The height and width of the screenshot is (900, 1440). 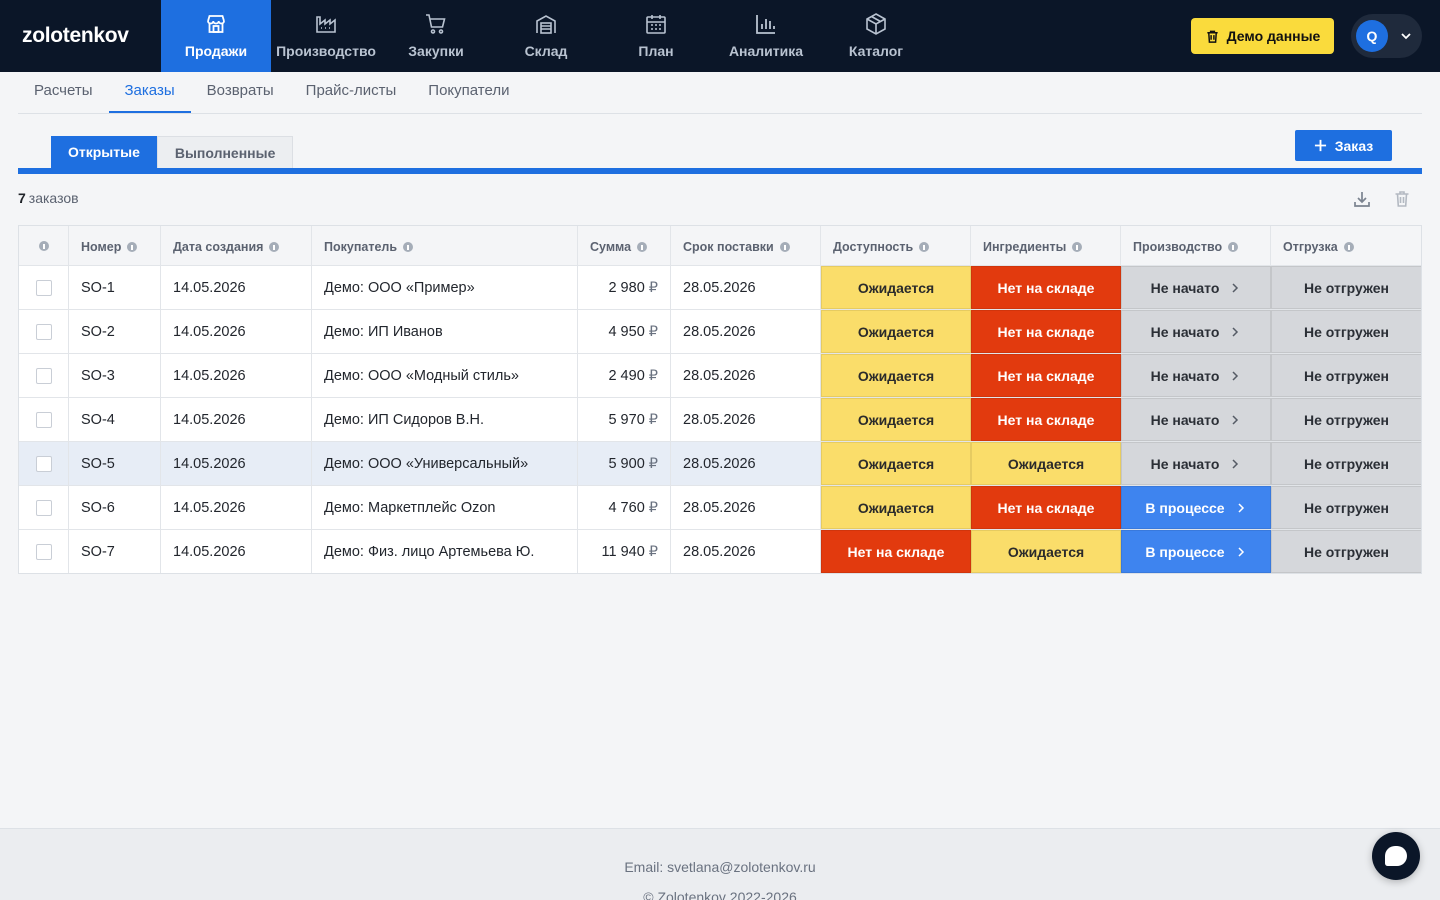 What do you see at coordinates (351, 92) in the screenshot?
I see `subnav-price-lists: Прайс-листы` at bounding box center [351, 92].